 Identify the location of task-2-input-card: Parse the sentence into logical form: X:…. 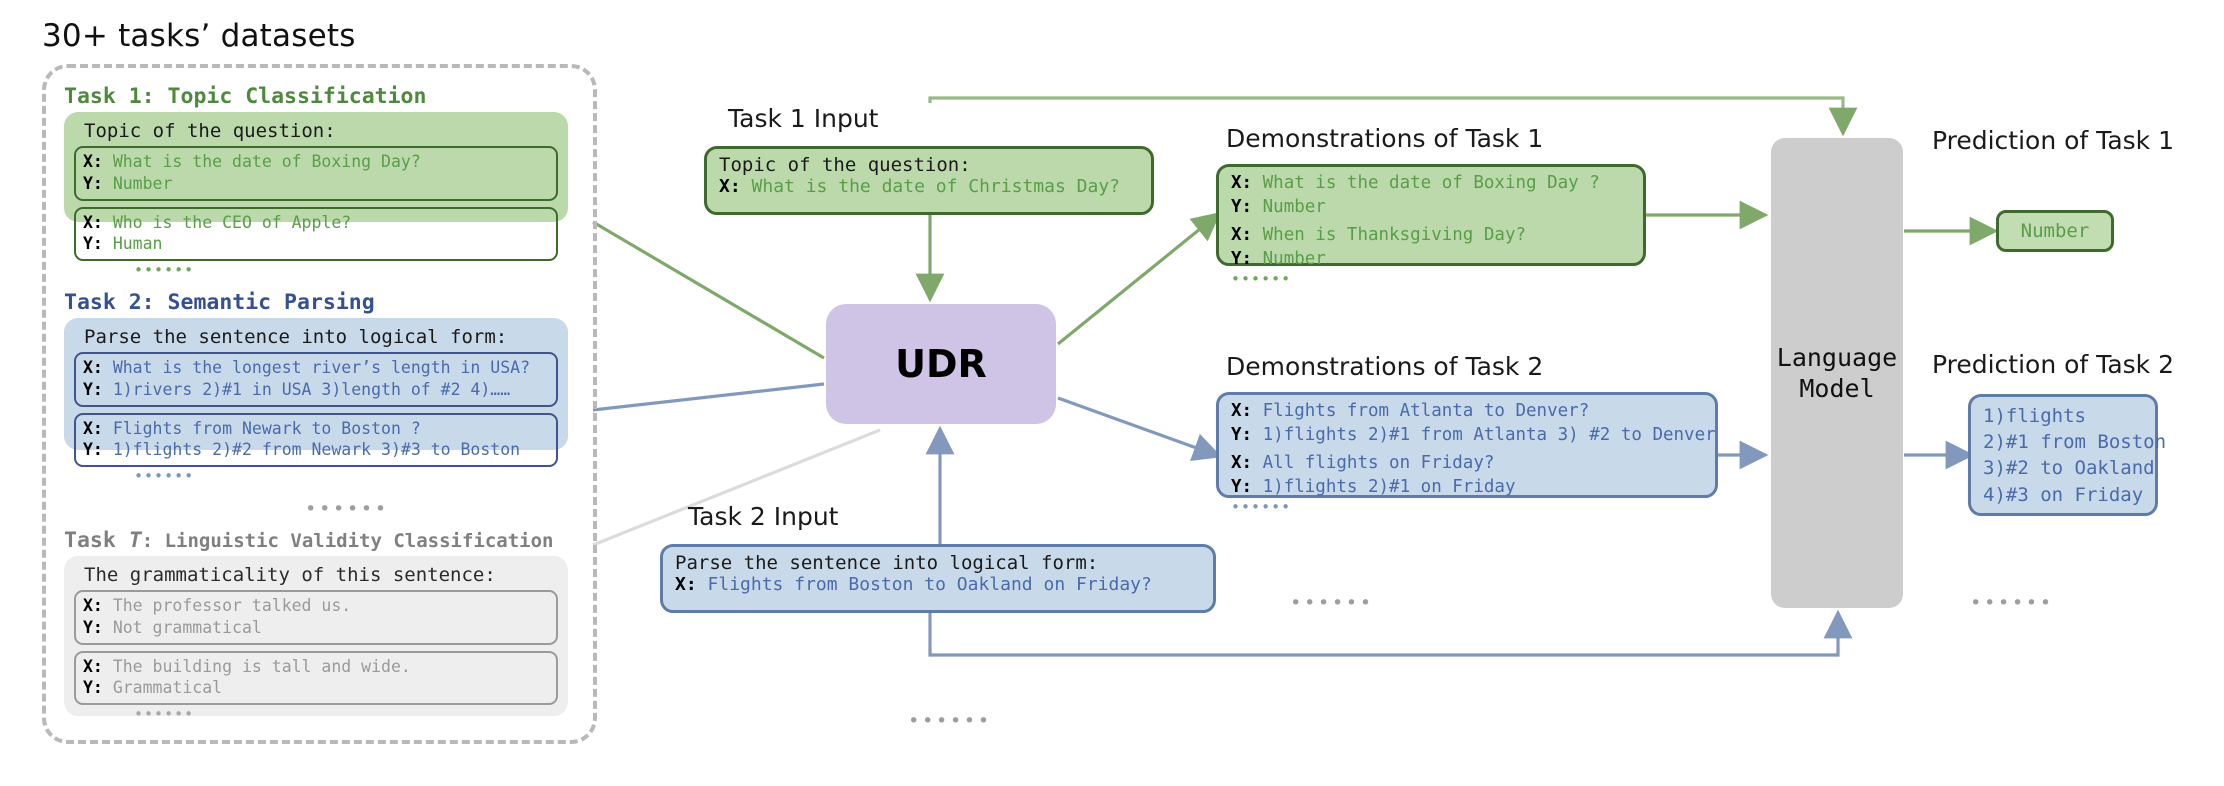
(938, 578).